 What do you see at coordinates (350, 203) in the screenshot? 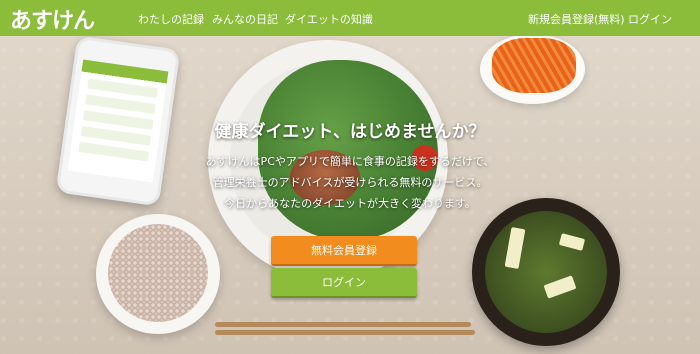
I see `hero-description-line: 今日からあなたのダイエットが大きく変わります。` at bounding box center [350, 203].